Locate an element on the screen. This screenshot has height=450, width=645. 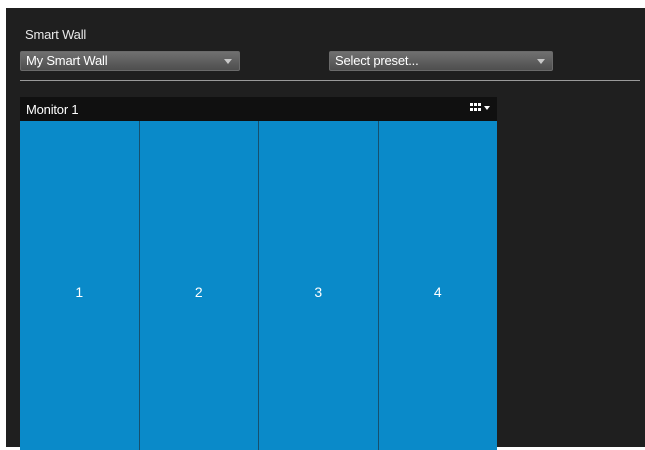
tile-number: 2 is located at coordinates (198, 291).